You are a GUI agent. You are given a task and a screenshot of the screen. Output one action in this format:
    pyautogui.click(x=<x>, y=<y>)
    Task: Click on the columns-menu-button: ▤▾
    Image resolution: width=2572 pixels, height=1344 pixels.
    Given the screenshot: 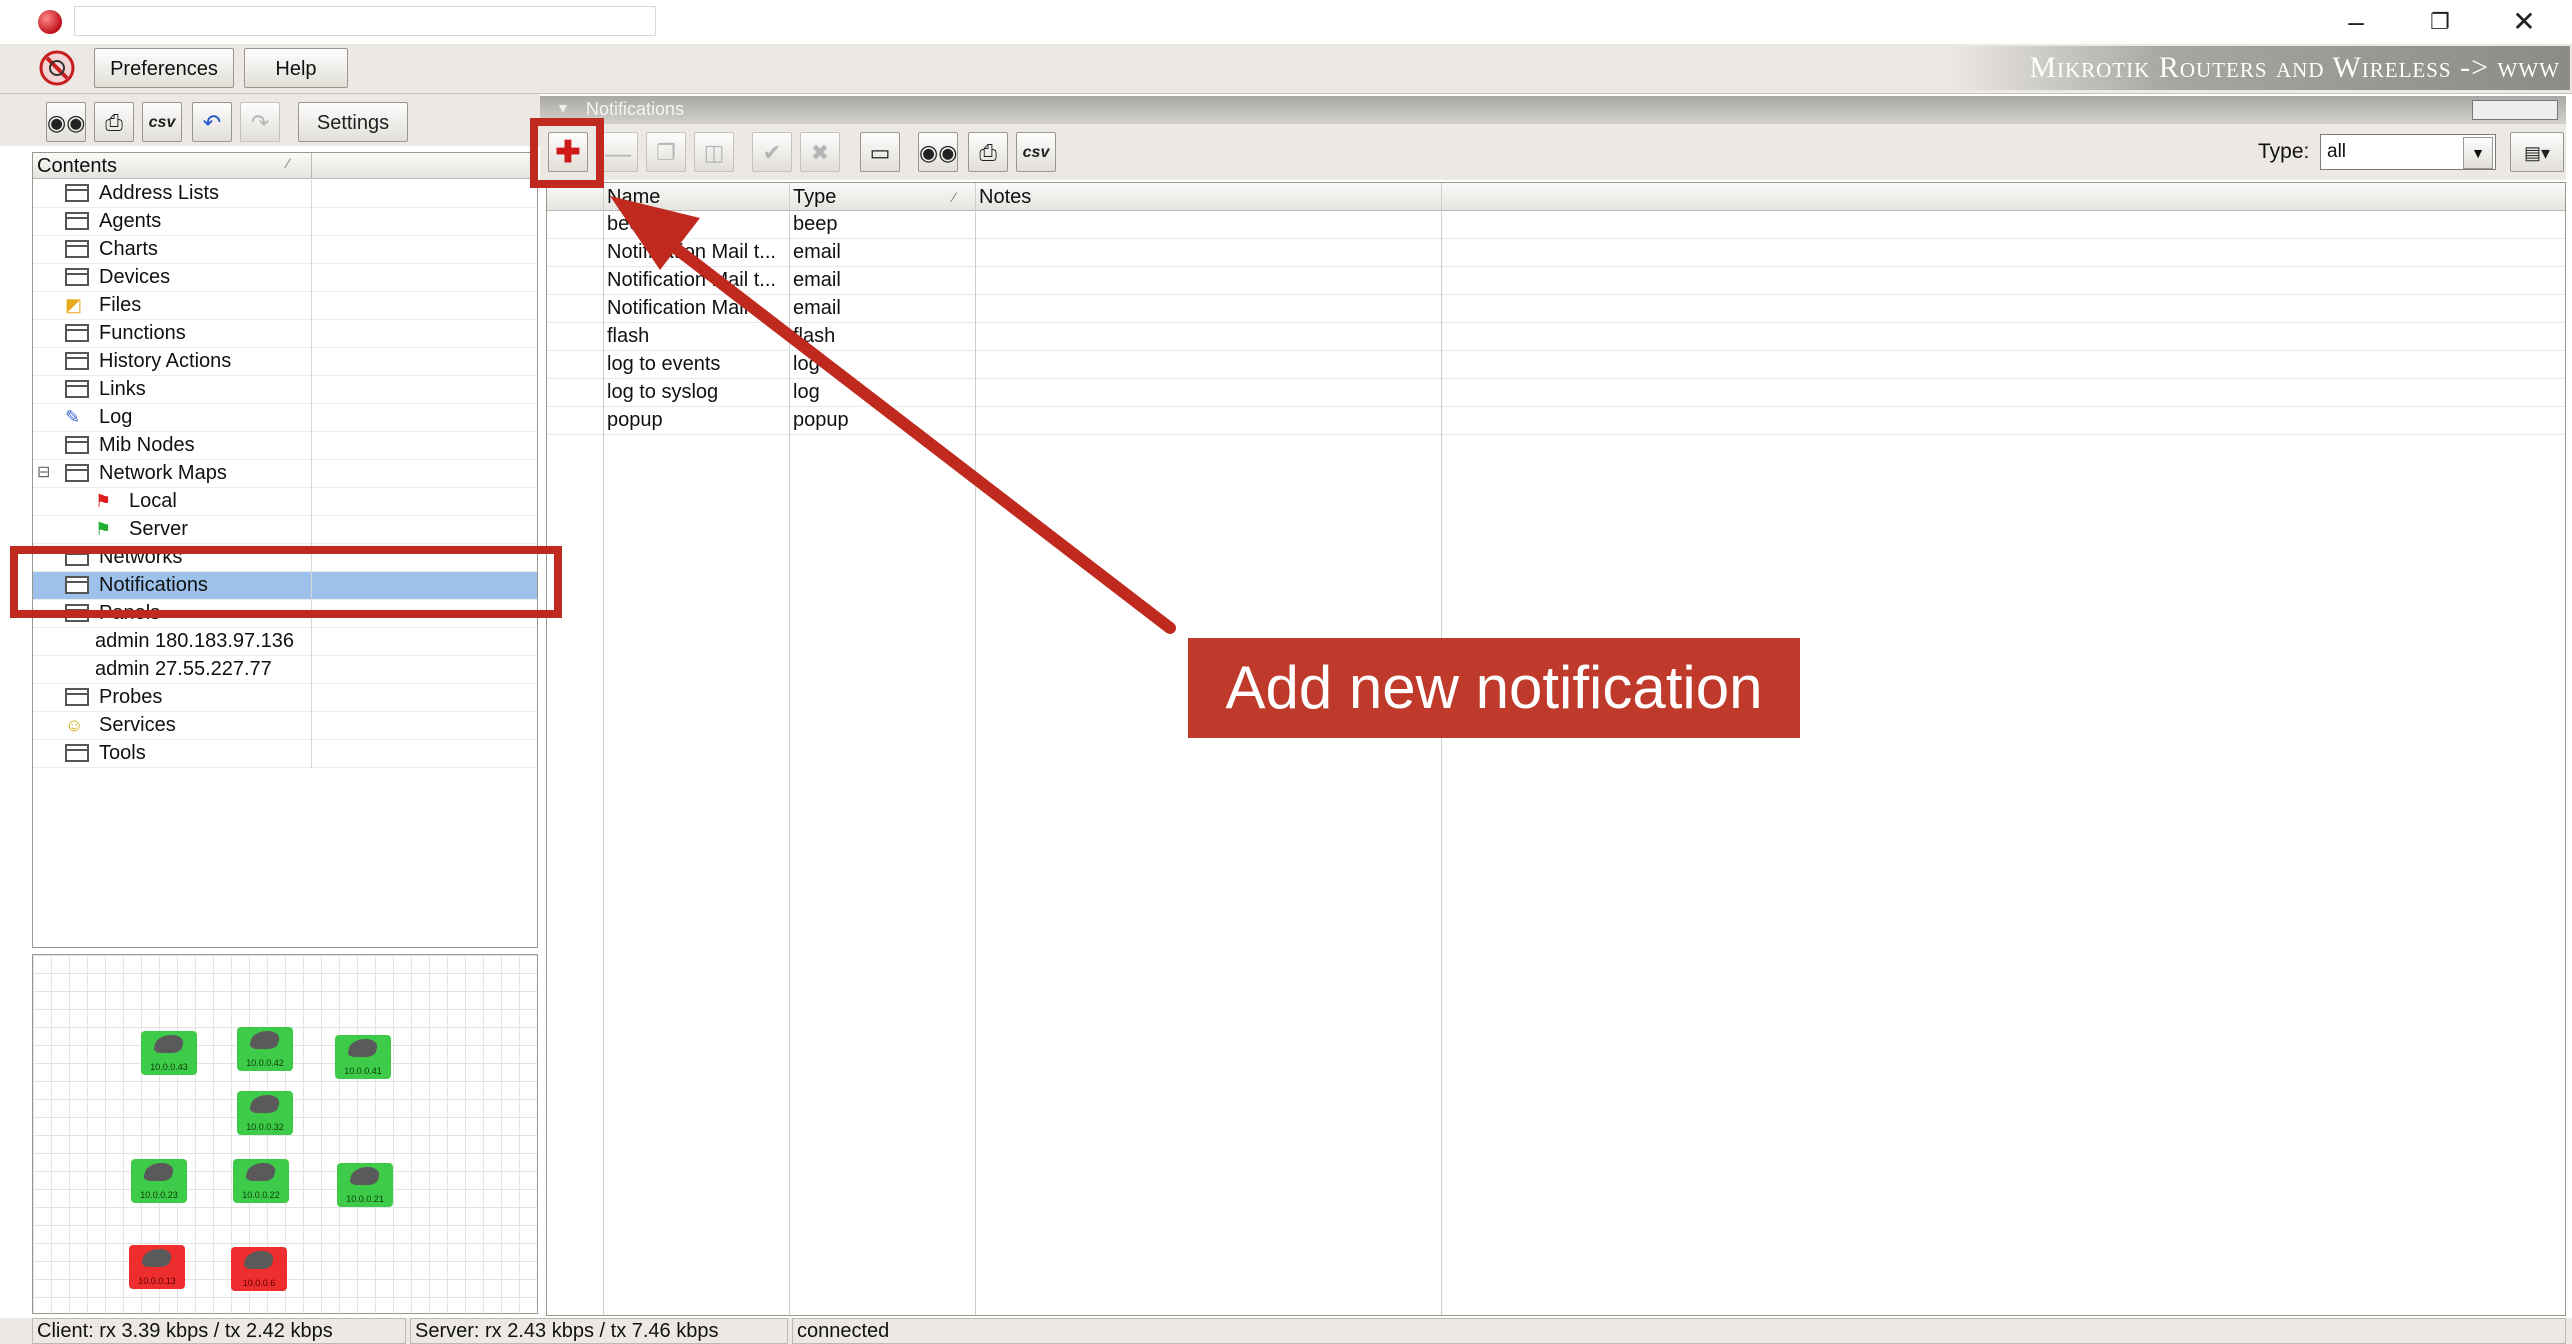 What is the action you would take?
    pyautogui.click(x=2537, y=152)
    